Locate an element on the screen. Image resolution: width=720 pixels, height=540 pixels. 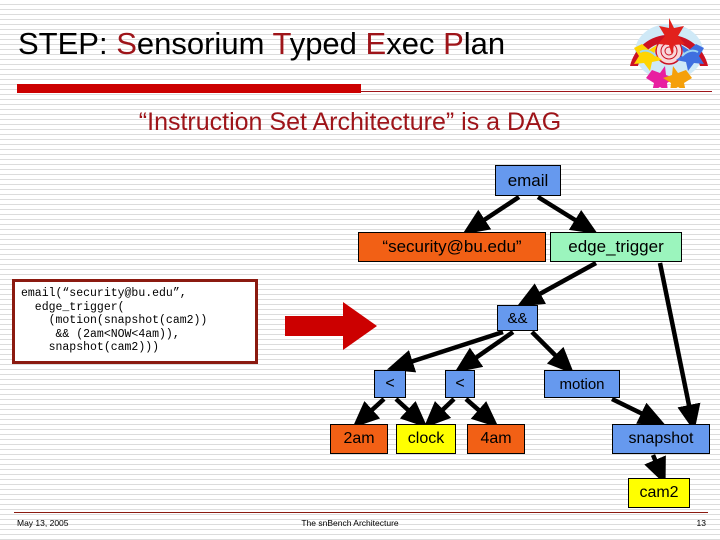
page-title-segment: E is located at coordinates (376, 43).